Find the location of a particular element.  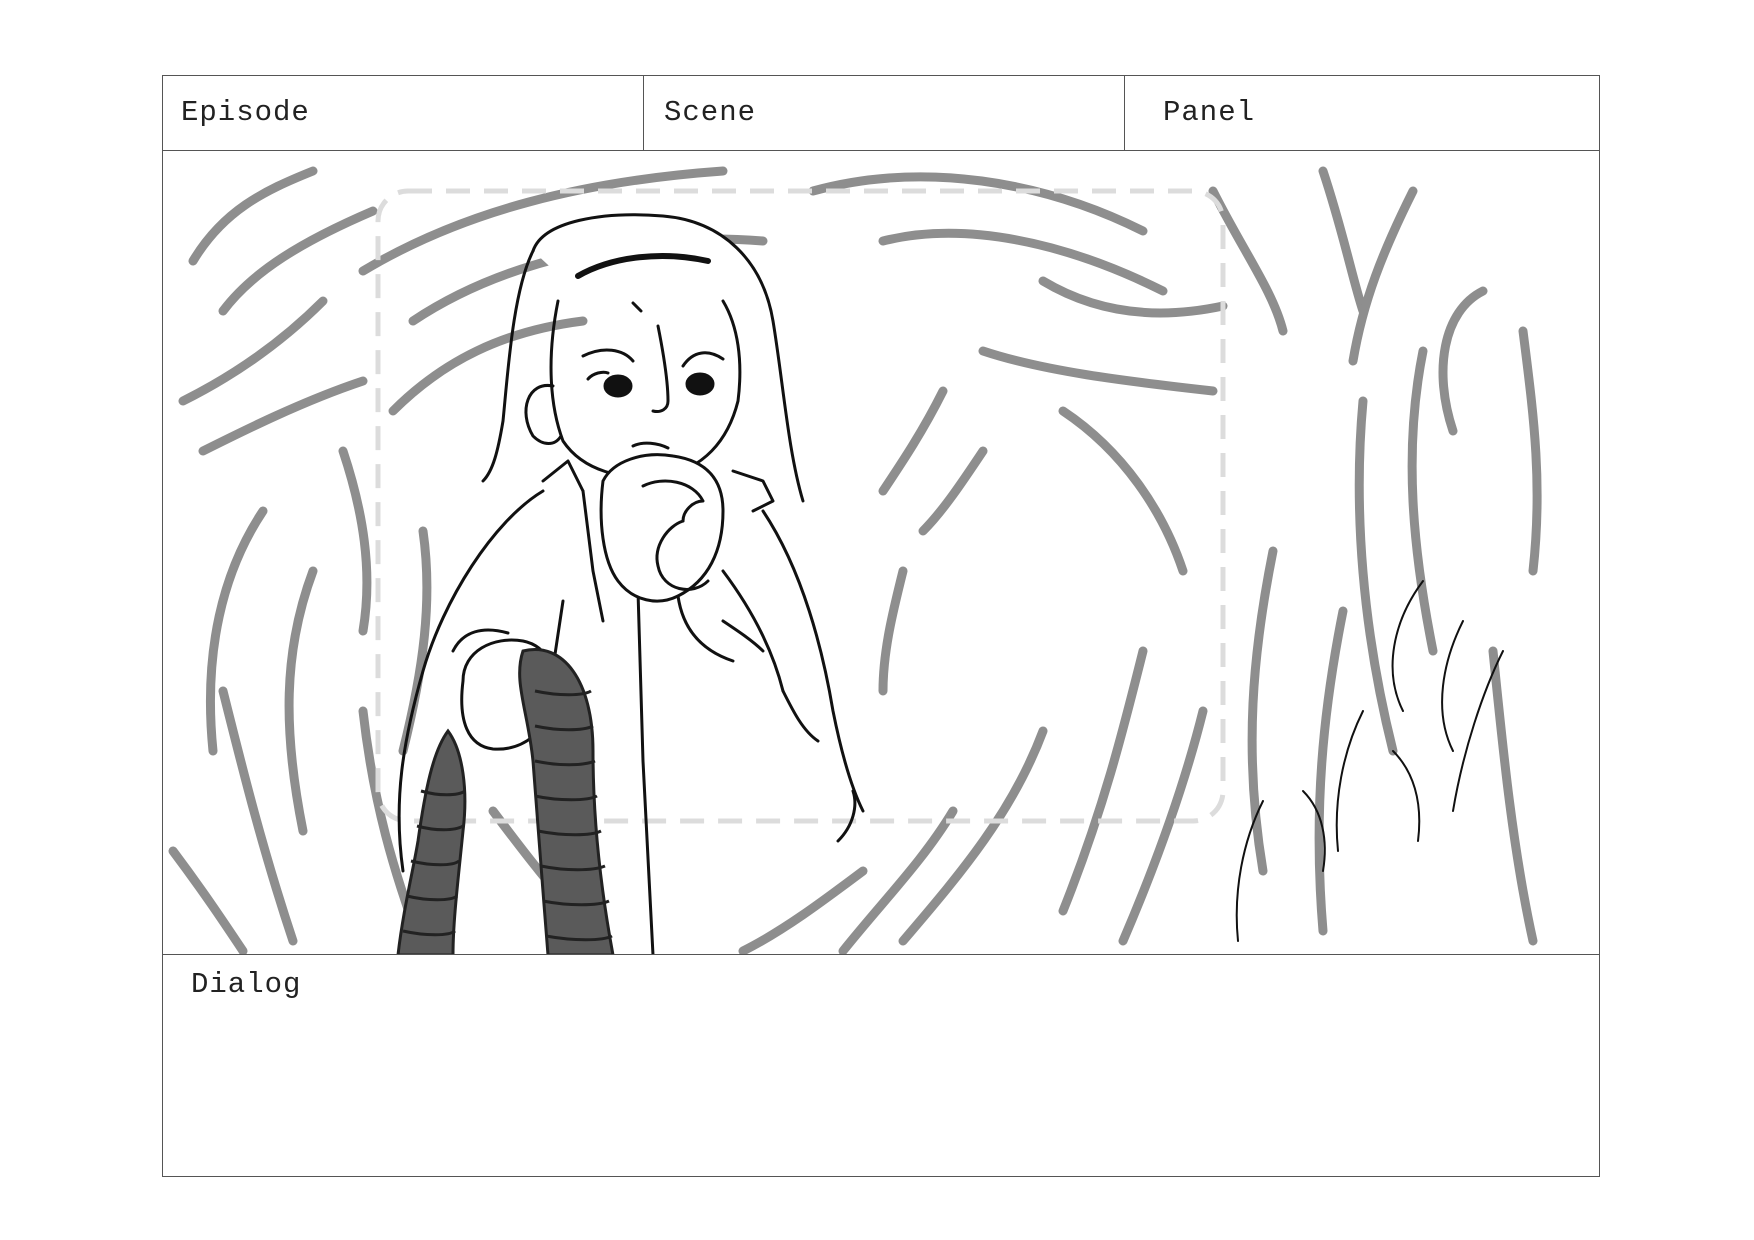

panel-field: Panel is located at coordinates (1362, 113).